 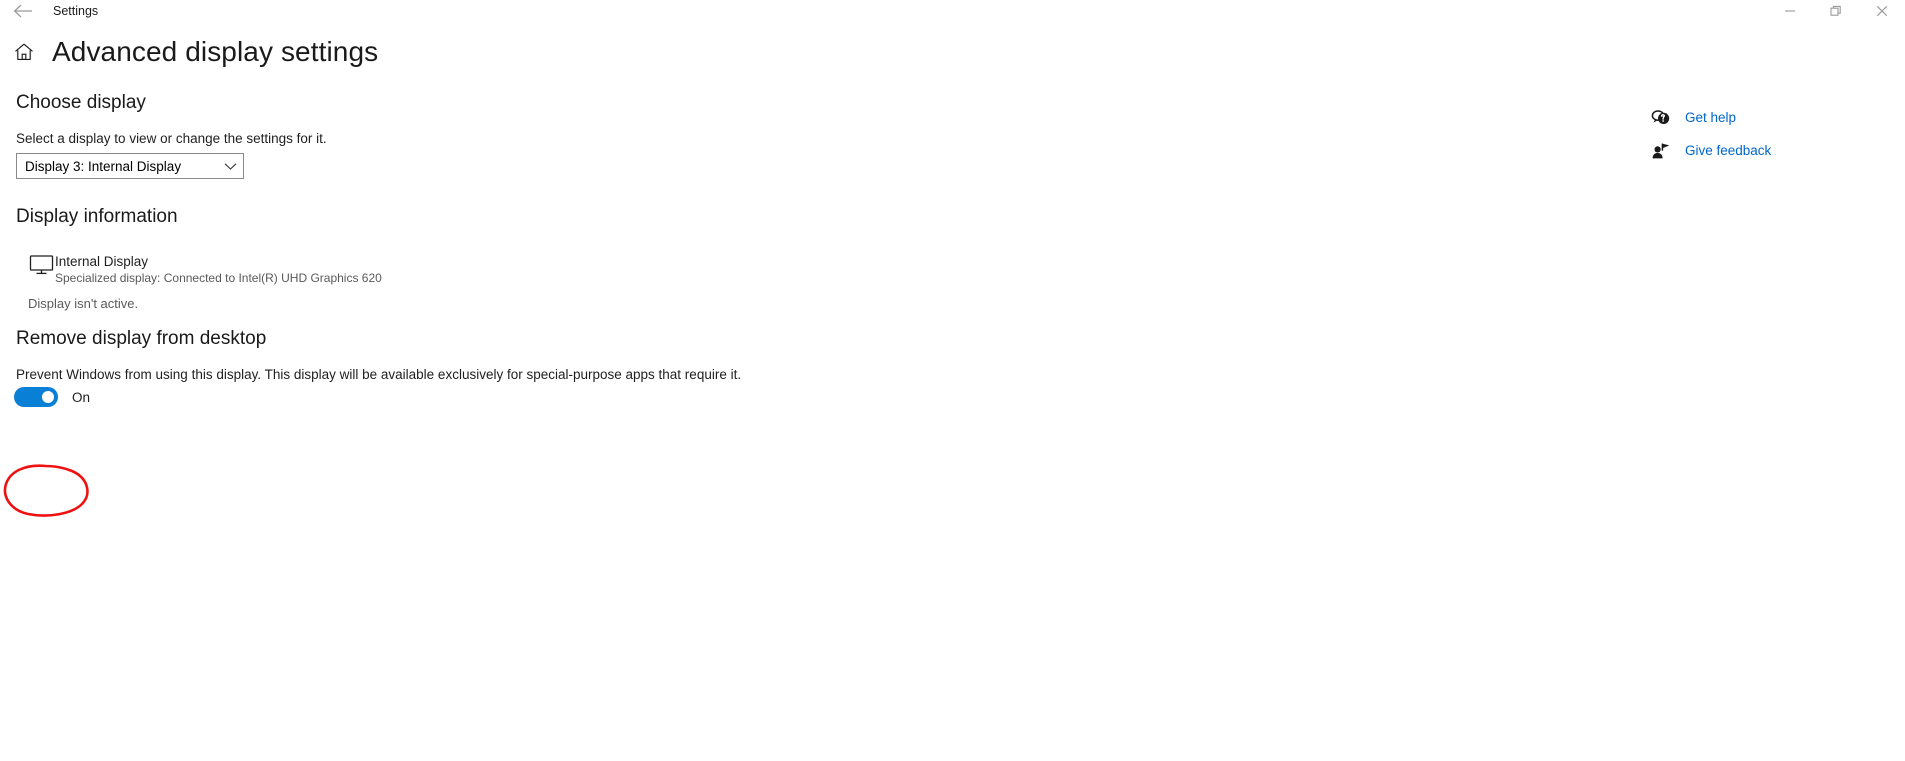 What do you see at coordinates (48, 397) in the screenshot?
I see `toggle-knob` at bounding box center [48, 397].